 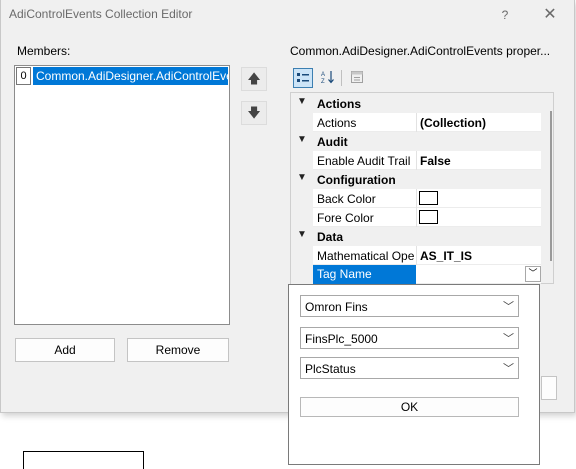 What do you see at coordinates (328, 78) in the screenshot?
I see `alphabetical-icon: A Z` at bounding box center [328, 78].